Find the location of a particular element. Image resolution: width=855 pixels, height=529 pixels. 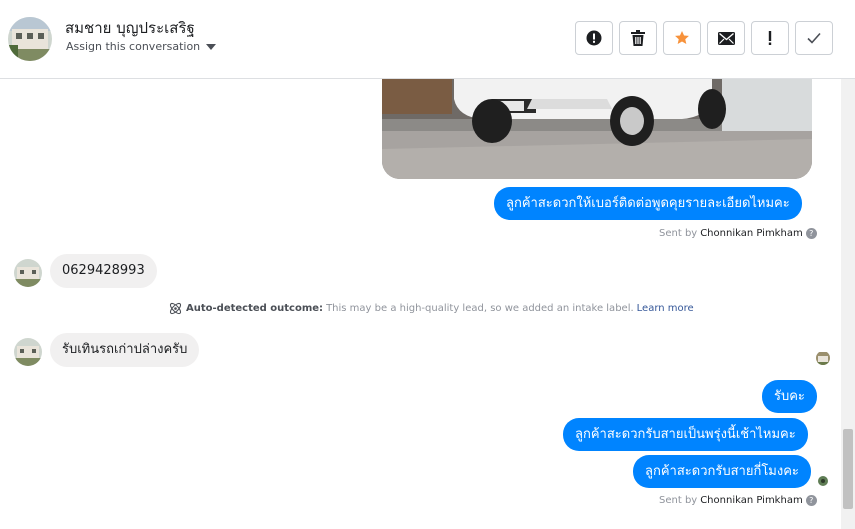

report-spam-button is located at coordinates (594, 38).